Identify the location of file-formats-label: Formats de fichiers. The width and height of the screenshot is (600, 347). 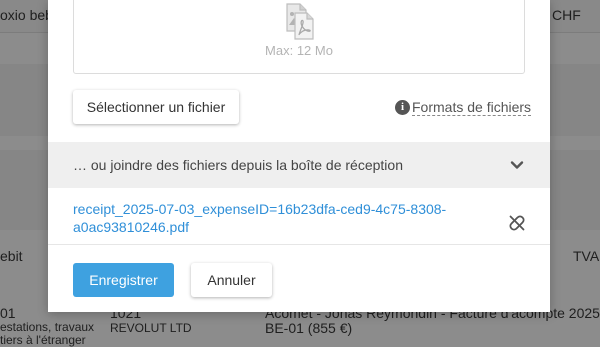
(472, 107).